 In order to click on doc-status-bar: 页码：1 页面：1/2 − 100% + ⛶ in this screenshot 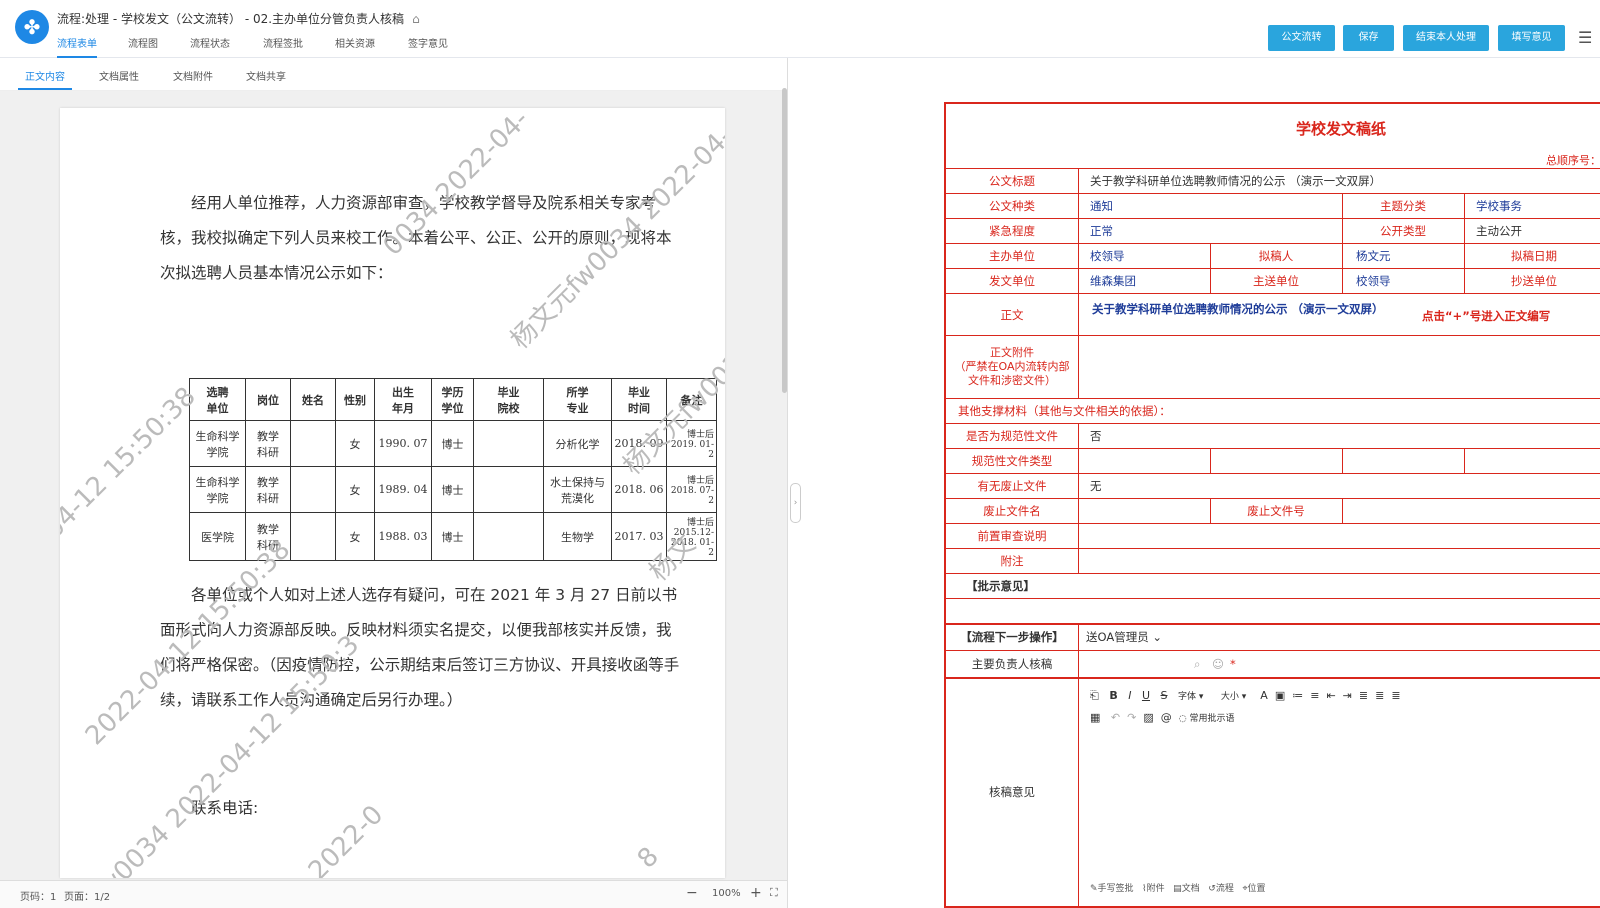, I will do `click(393, 894)`.